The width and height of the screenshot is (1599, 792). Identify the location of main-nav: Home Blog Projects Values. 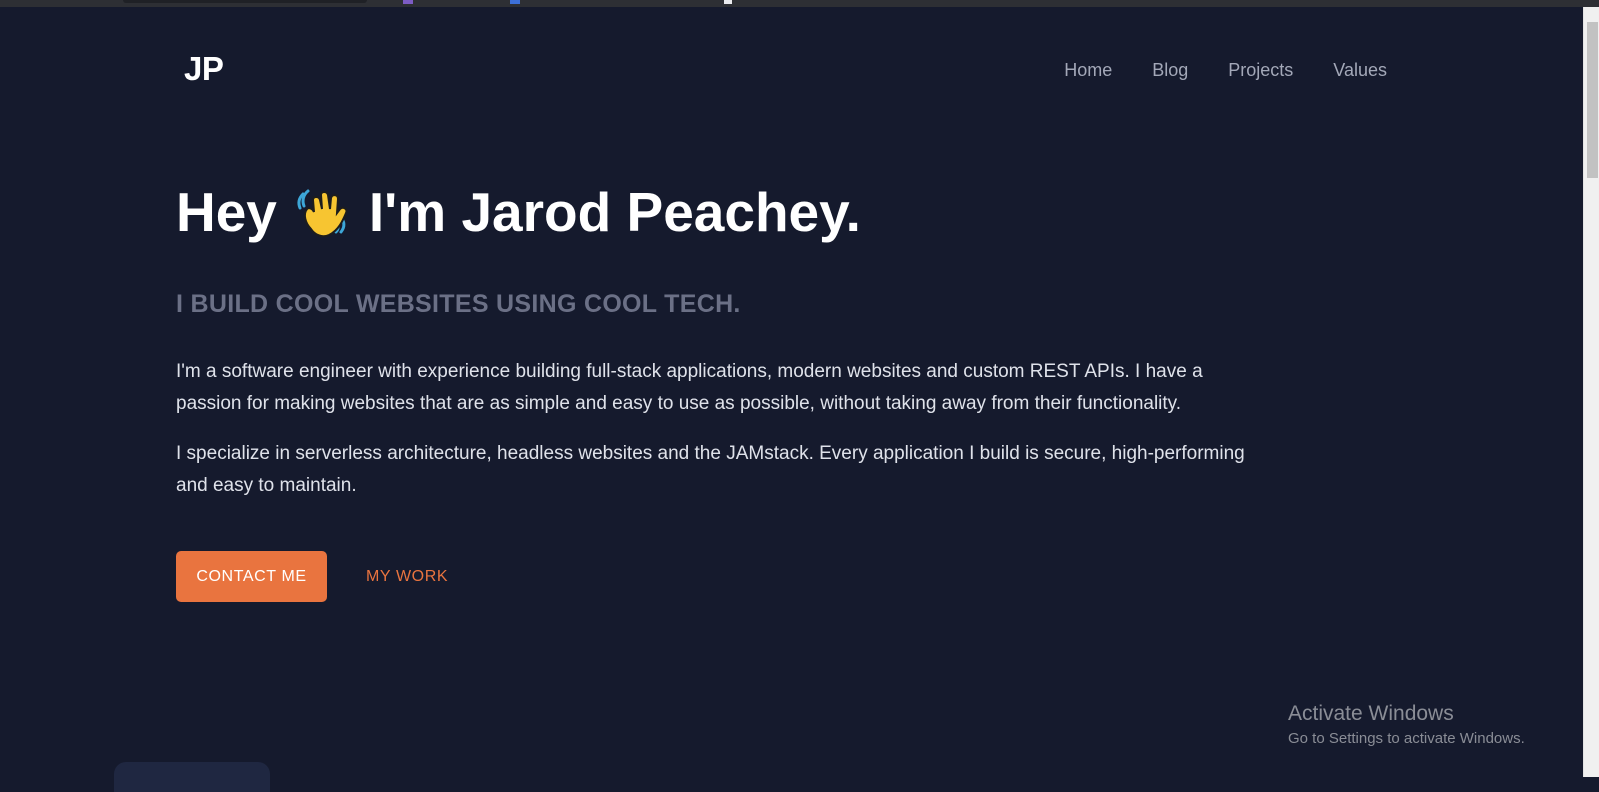
(1225, 70).